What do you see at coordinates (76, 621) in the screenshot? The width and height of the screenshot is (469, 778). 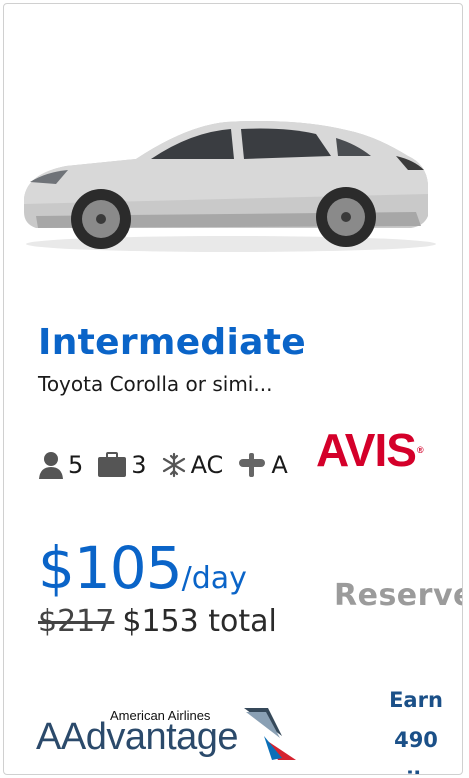 I see `original-total: $217` at bounding box center [76, 621].